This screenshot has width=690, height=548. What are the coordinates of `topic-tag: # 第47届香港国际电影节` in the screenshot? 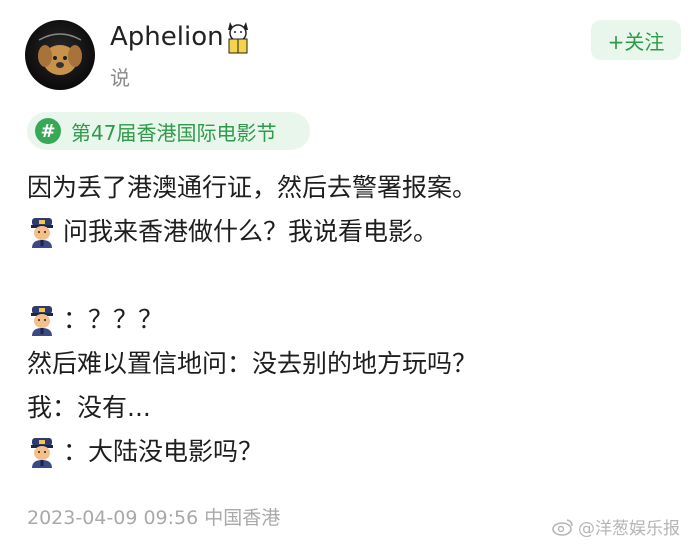 It's located at (168, 131).